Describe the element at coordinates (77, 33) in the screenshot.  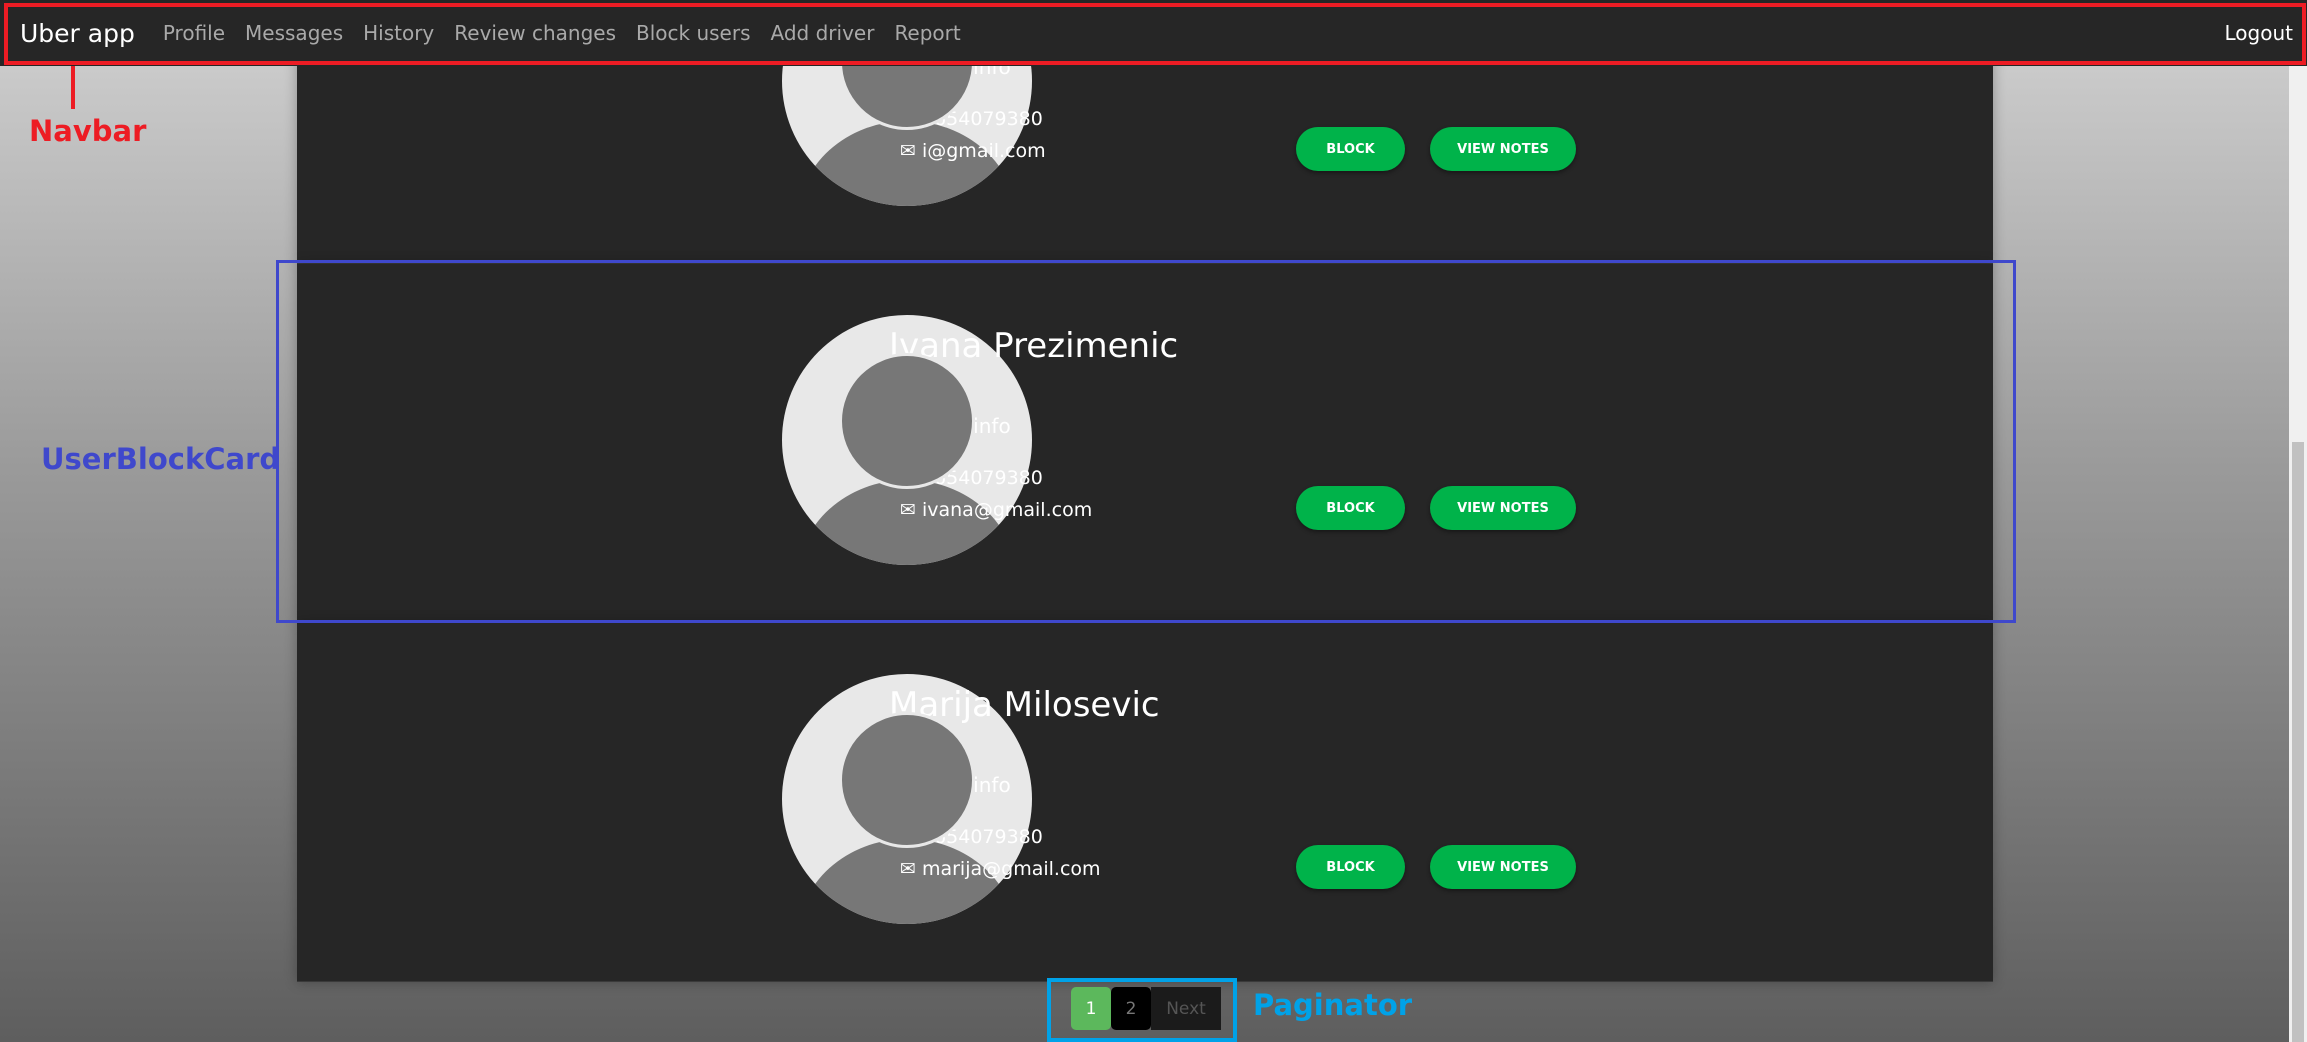
I see `brand-link: Uber app` at that location.